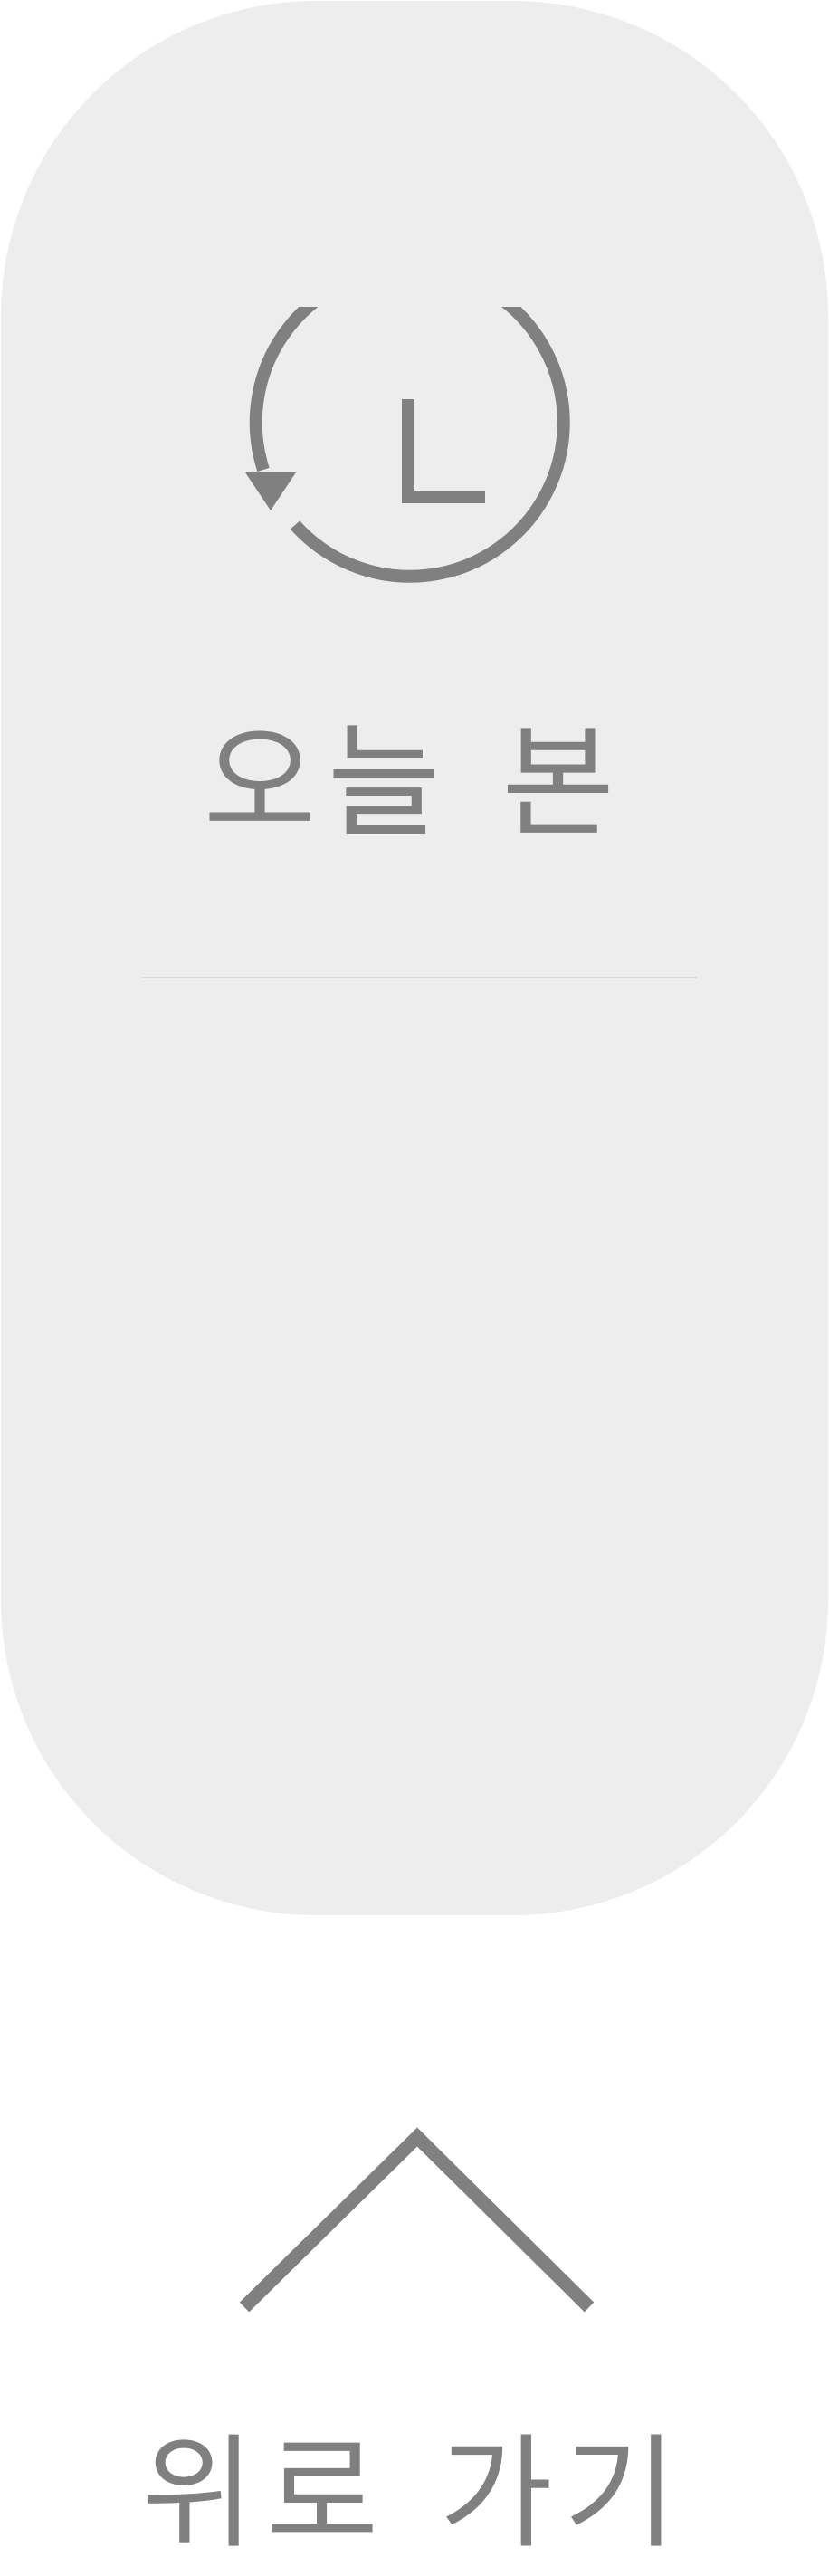 Image resolution: width=829 pixels, height=2576 pixels. Describe the element at coordinates (419, 978) in the screenshot. I see `divider` at that location.